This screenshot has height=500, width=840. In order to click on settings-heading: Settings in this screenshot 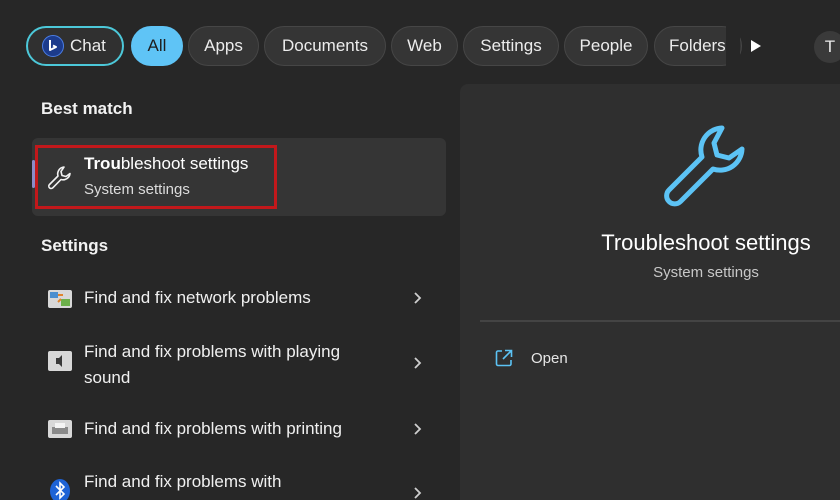, I will do `click(75, 245)`.